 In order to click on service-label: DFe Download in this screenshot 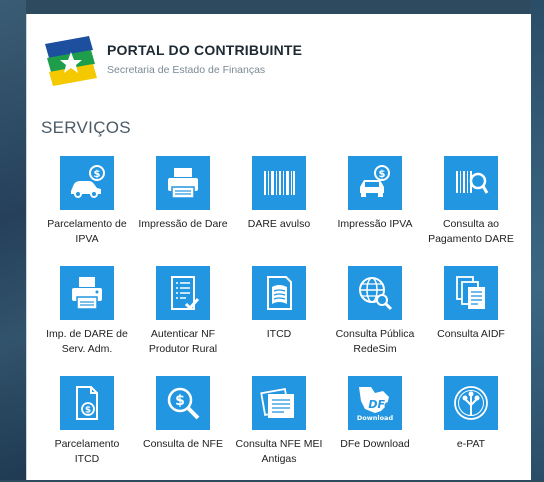, I will do `click(375, 444)`.